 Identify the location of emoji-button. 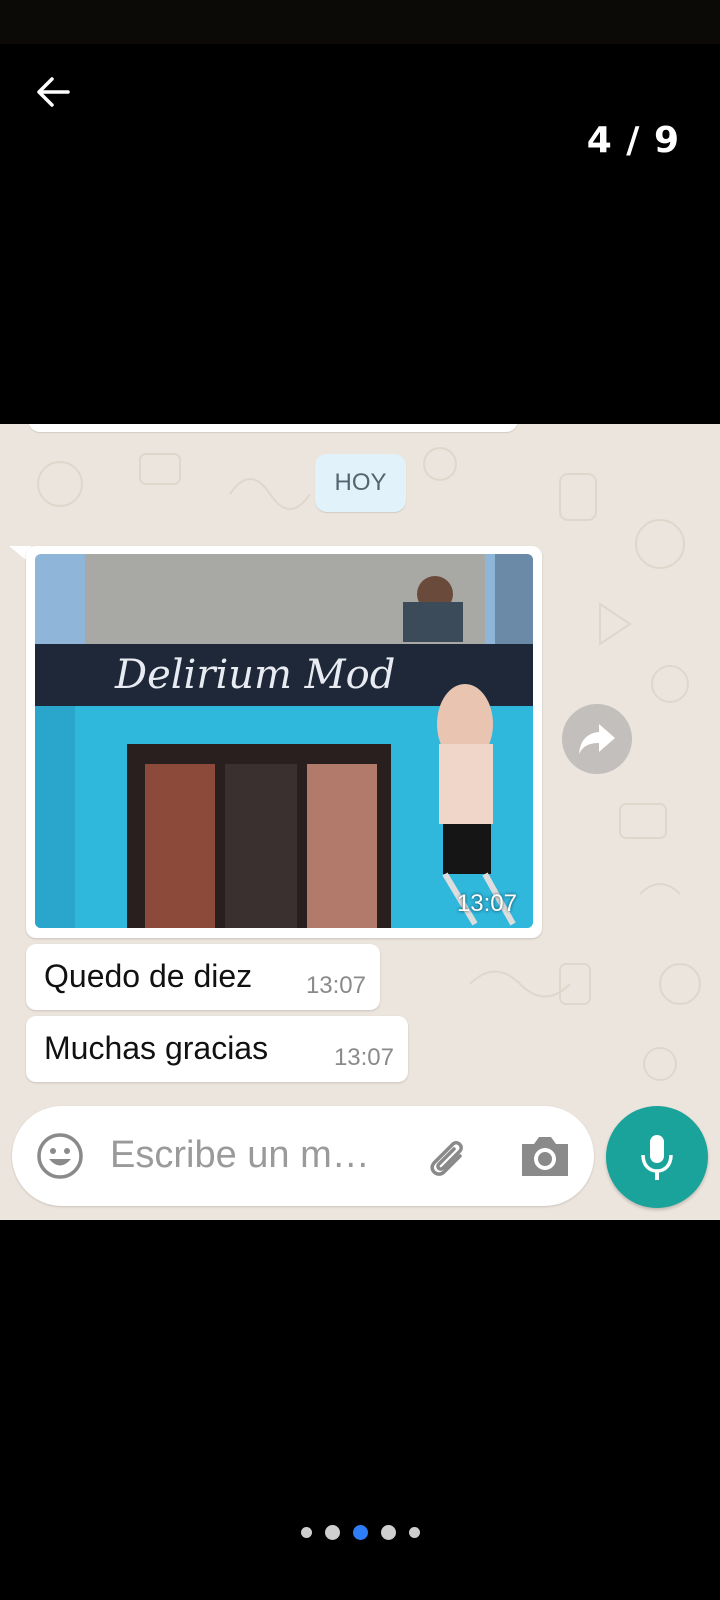
(60, 1156).